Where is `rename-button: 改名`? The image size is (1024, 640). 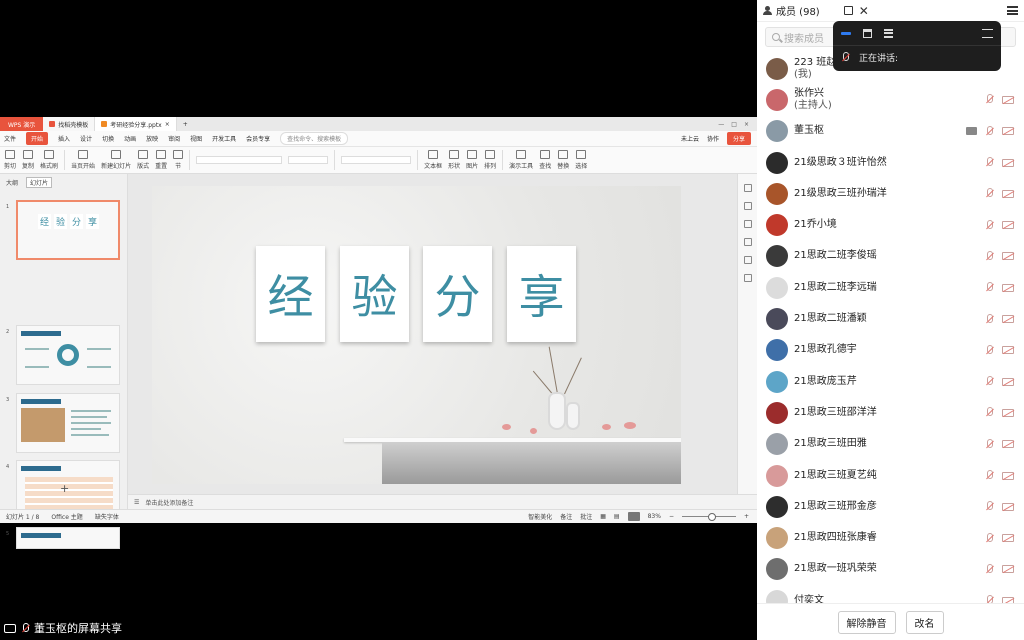
rename-button: 改名 is located at coordinates (924, 622).